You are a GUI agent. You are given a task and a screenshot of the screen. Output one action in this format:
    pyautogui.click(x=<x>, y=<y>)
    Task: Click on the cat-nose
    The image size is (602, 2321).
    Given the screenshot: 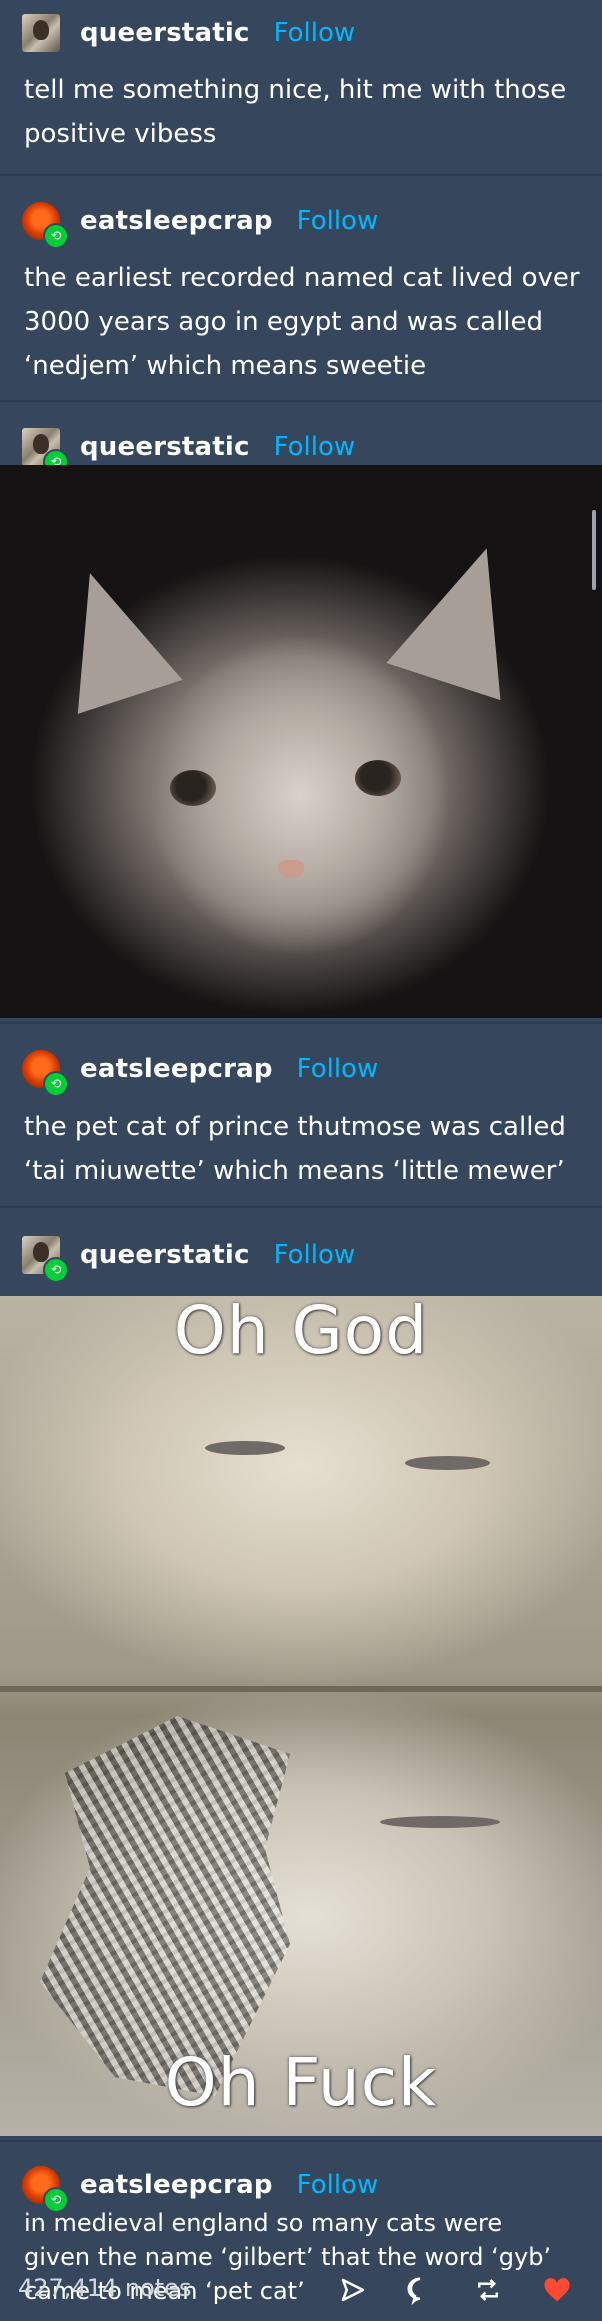 What is the action you would take?
    pyautogui.click(x=291, y=869)
    